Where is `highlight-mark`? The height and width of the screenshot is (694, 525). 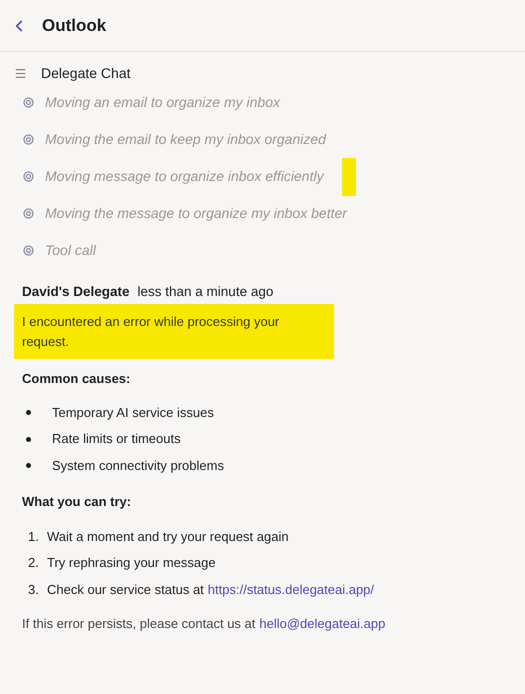
highlight-mark is located at coordinates (349, 177).